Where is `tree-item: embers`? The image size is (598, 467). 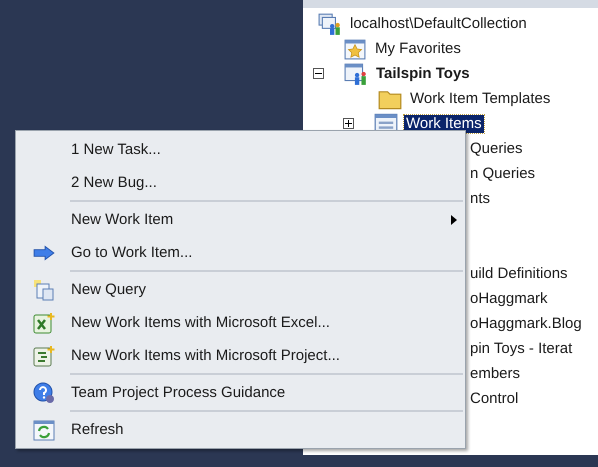 tree-item: embers is located at coordinates (495, 373).